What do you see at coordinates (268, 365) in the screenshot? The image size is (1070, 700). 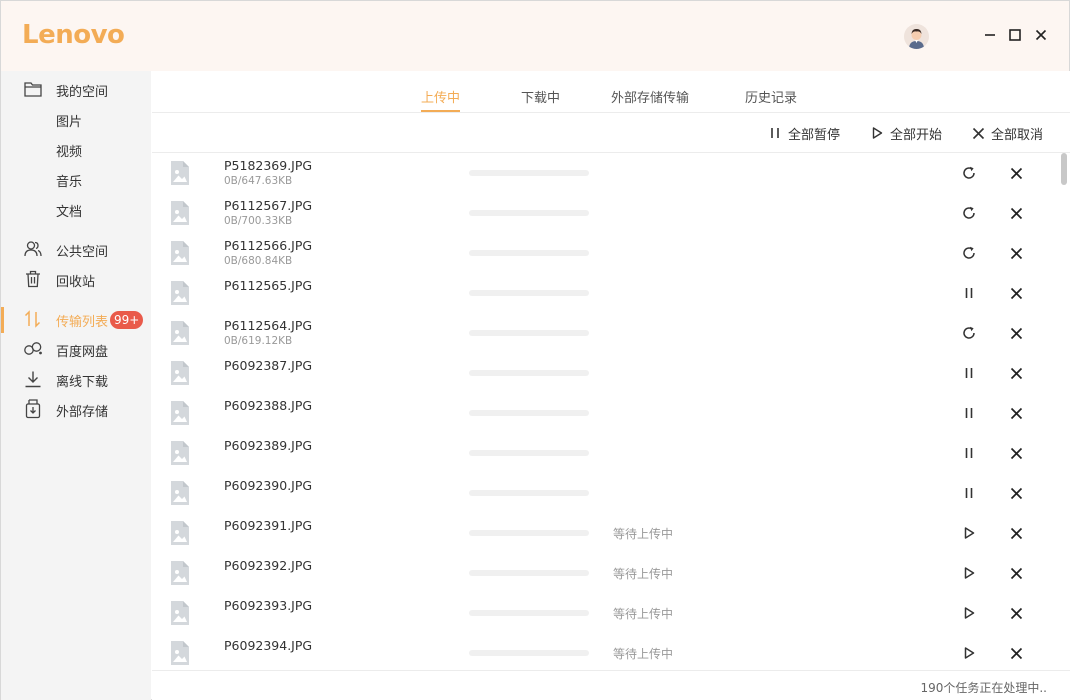 I see `file-name: P6092387.JPG` at bounding box center [268, 365].